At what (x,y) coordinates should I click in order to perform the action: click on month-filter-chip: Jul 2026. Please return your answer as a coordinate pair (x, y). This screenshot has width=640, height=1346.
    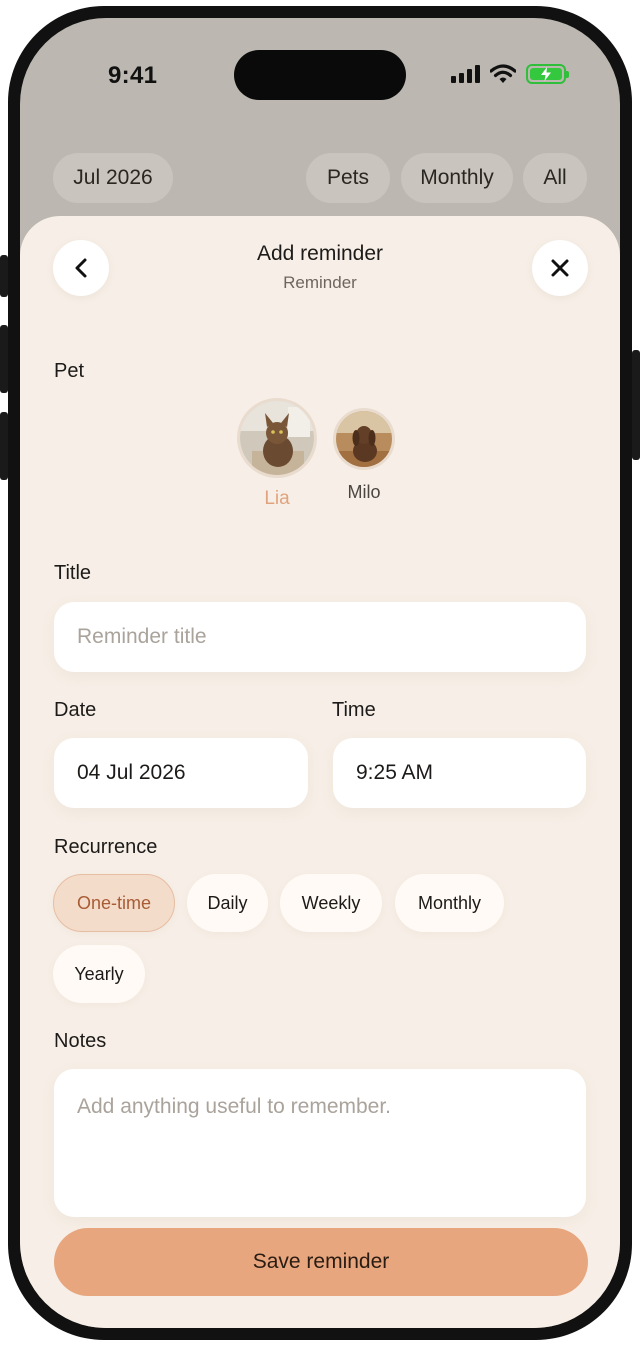
    Looking at the image, I should click on (113, 178).